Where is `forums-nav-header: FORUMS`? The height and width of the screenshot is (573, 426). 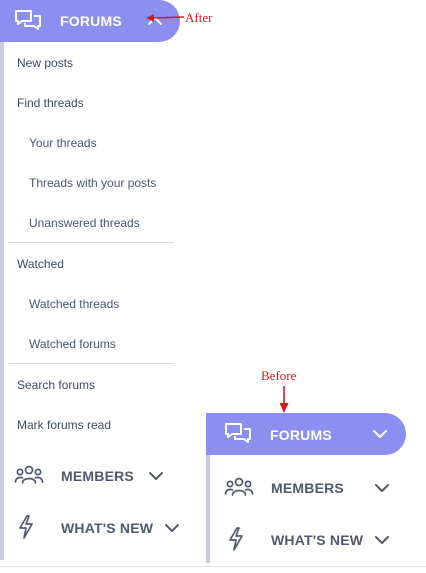
forums-nav-header: FORUMS is located at coordinates (306, 434).